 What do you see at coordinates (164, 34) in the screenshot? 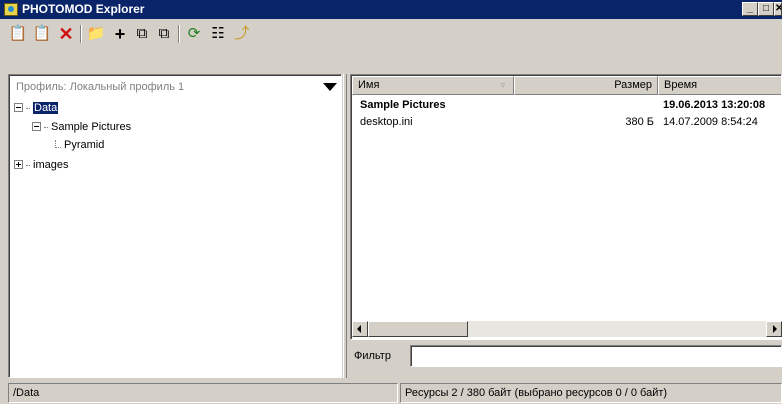
I see `copy-to-icon: ⧉` at bounding box center [164, 34].